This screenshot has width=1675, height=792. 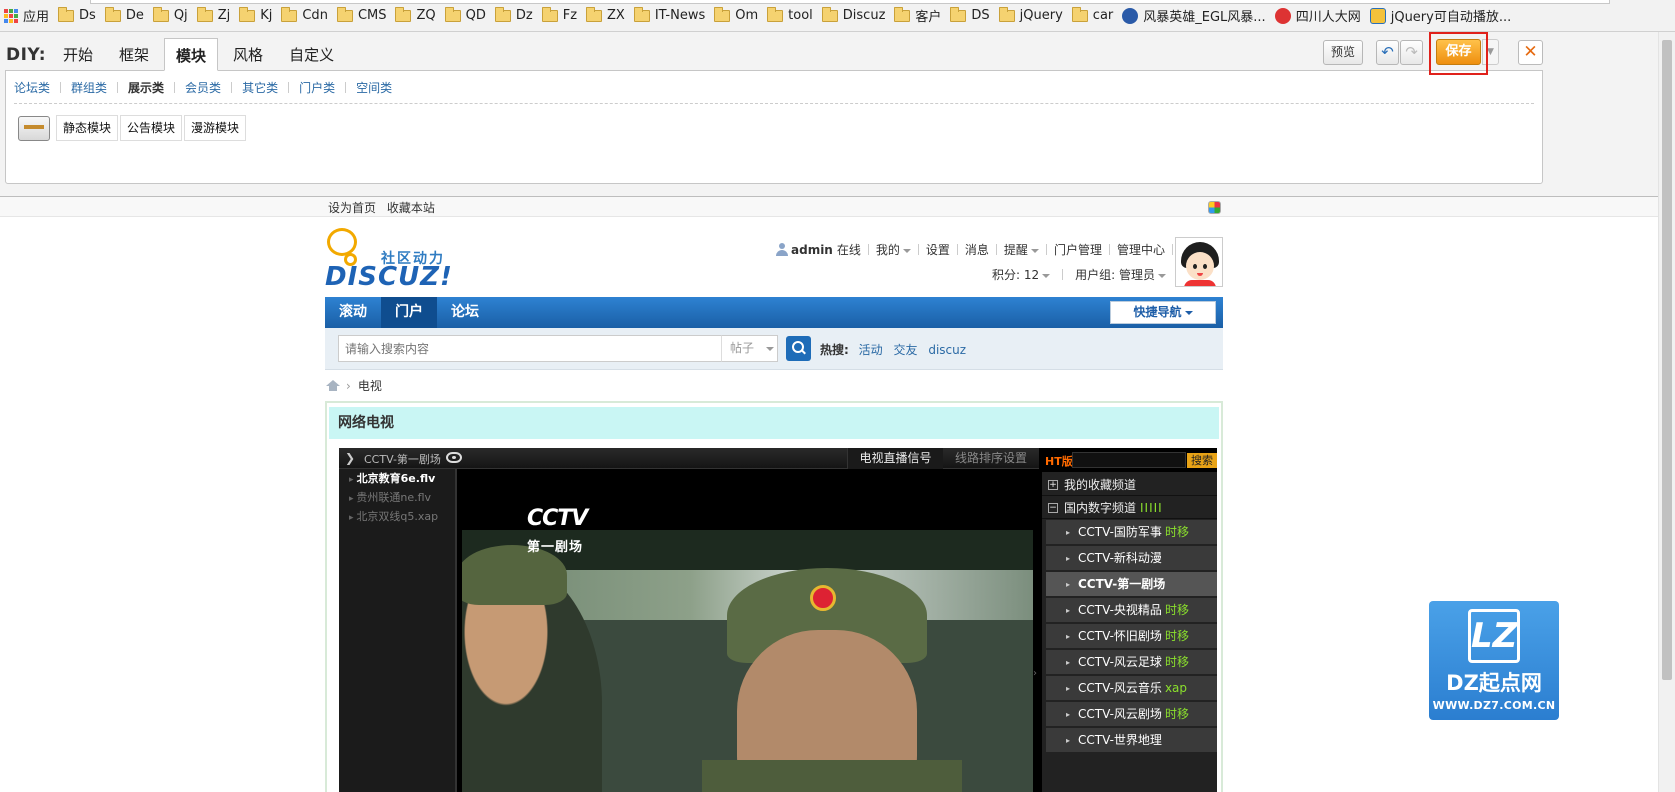 I want to click on page-scrollbar, so click(x=1666, y=412).